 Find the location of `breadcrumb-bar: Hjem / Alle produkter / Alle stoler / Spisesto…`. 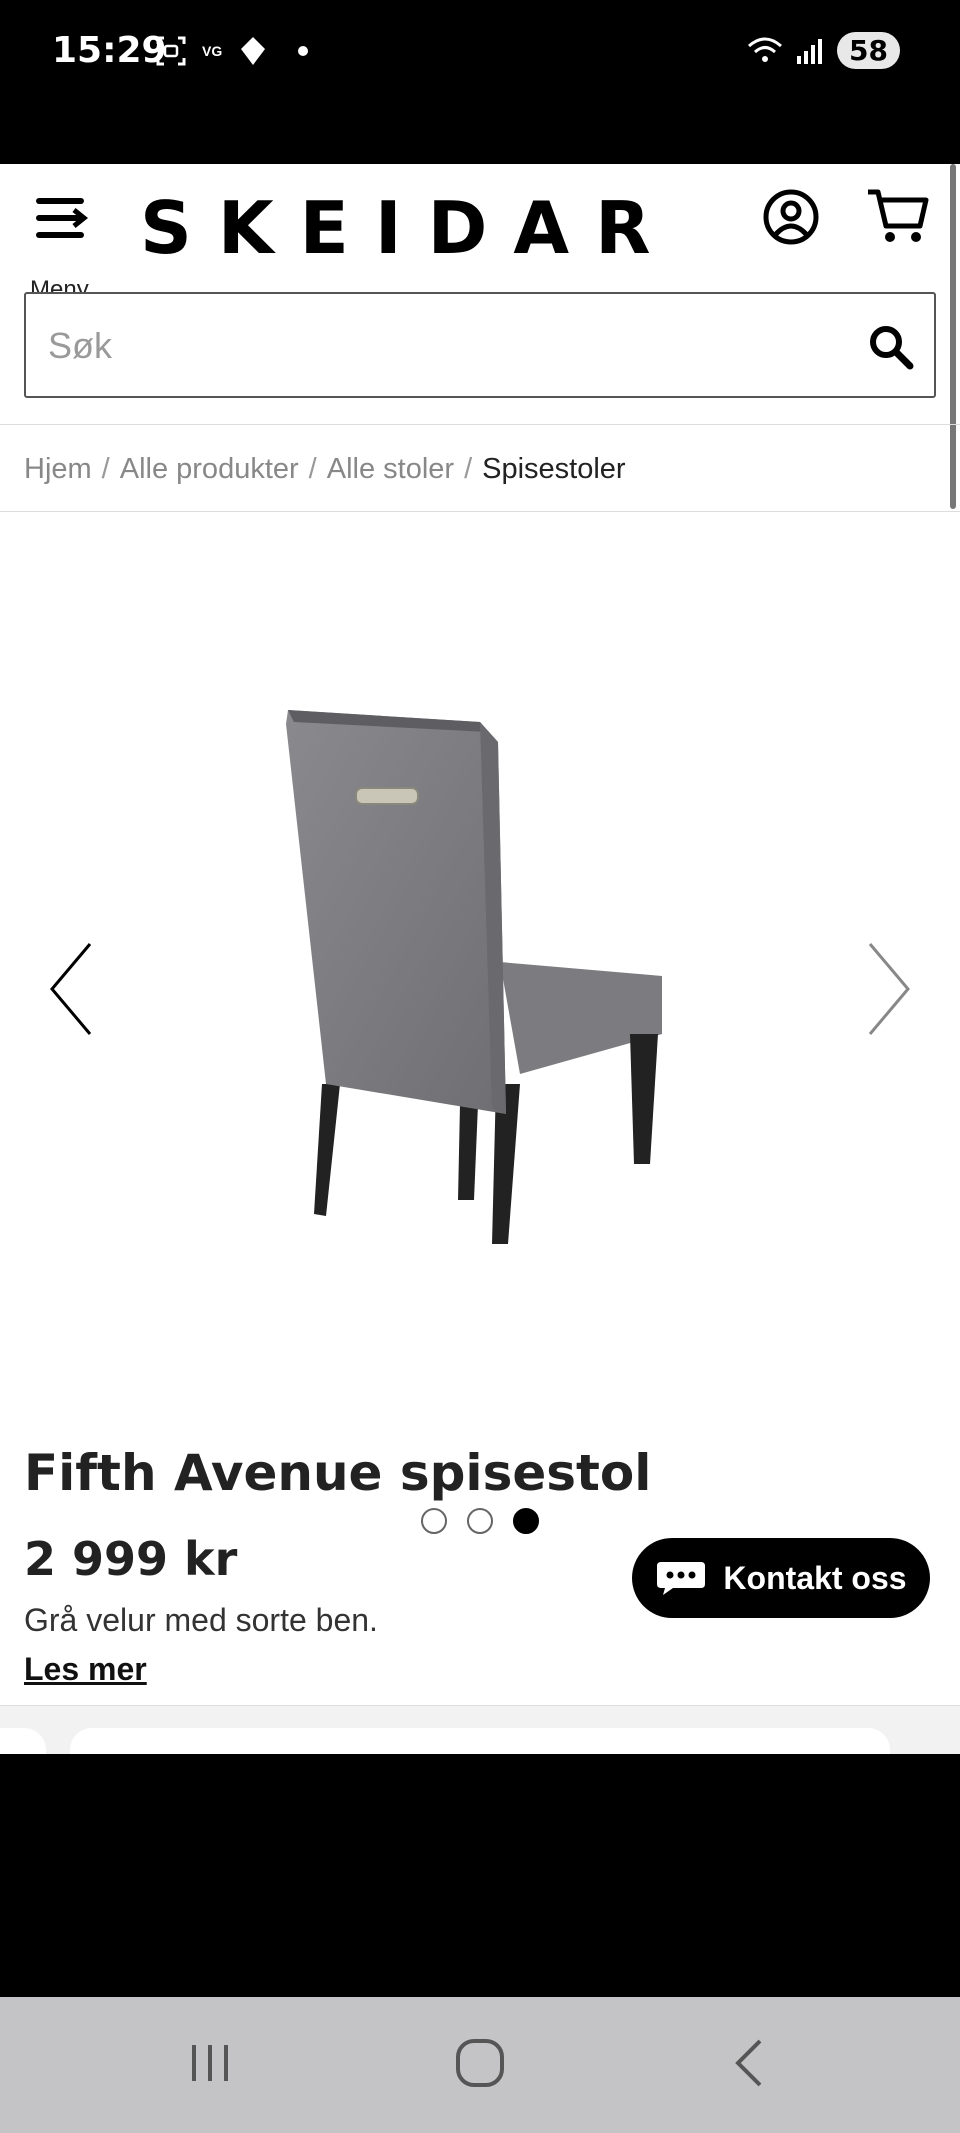

breadcrumb-bar: Hjem / Alle produkter / Alle stoler / Spisesto… is located at coordinates (480, 468).